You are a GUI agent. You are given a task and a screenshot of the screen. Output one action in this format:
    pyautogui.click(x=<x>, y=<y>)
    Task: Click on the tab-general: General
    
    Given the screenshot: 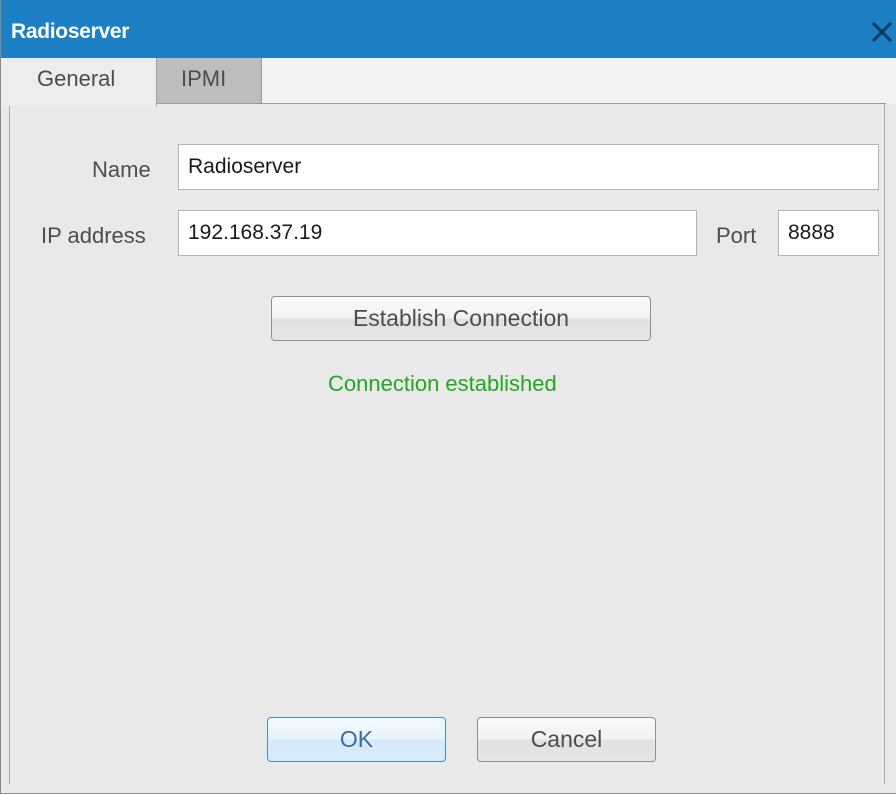 What is the action you would take?
    pyautogui.click(x=79, y=82)
    